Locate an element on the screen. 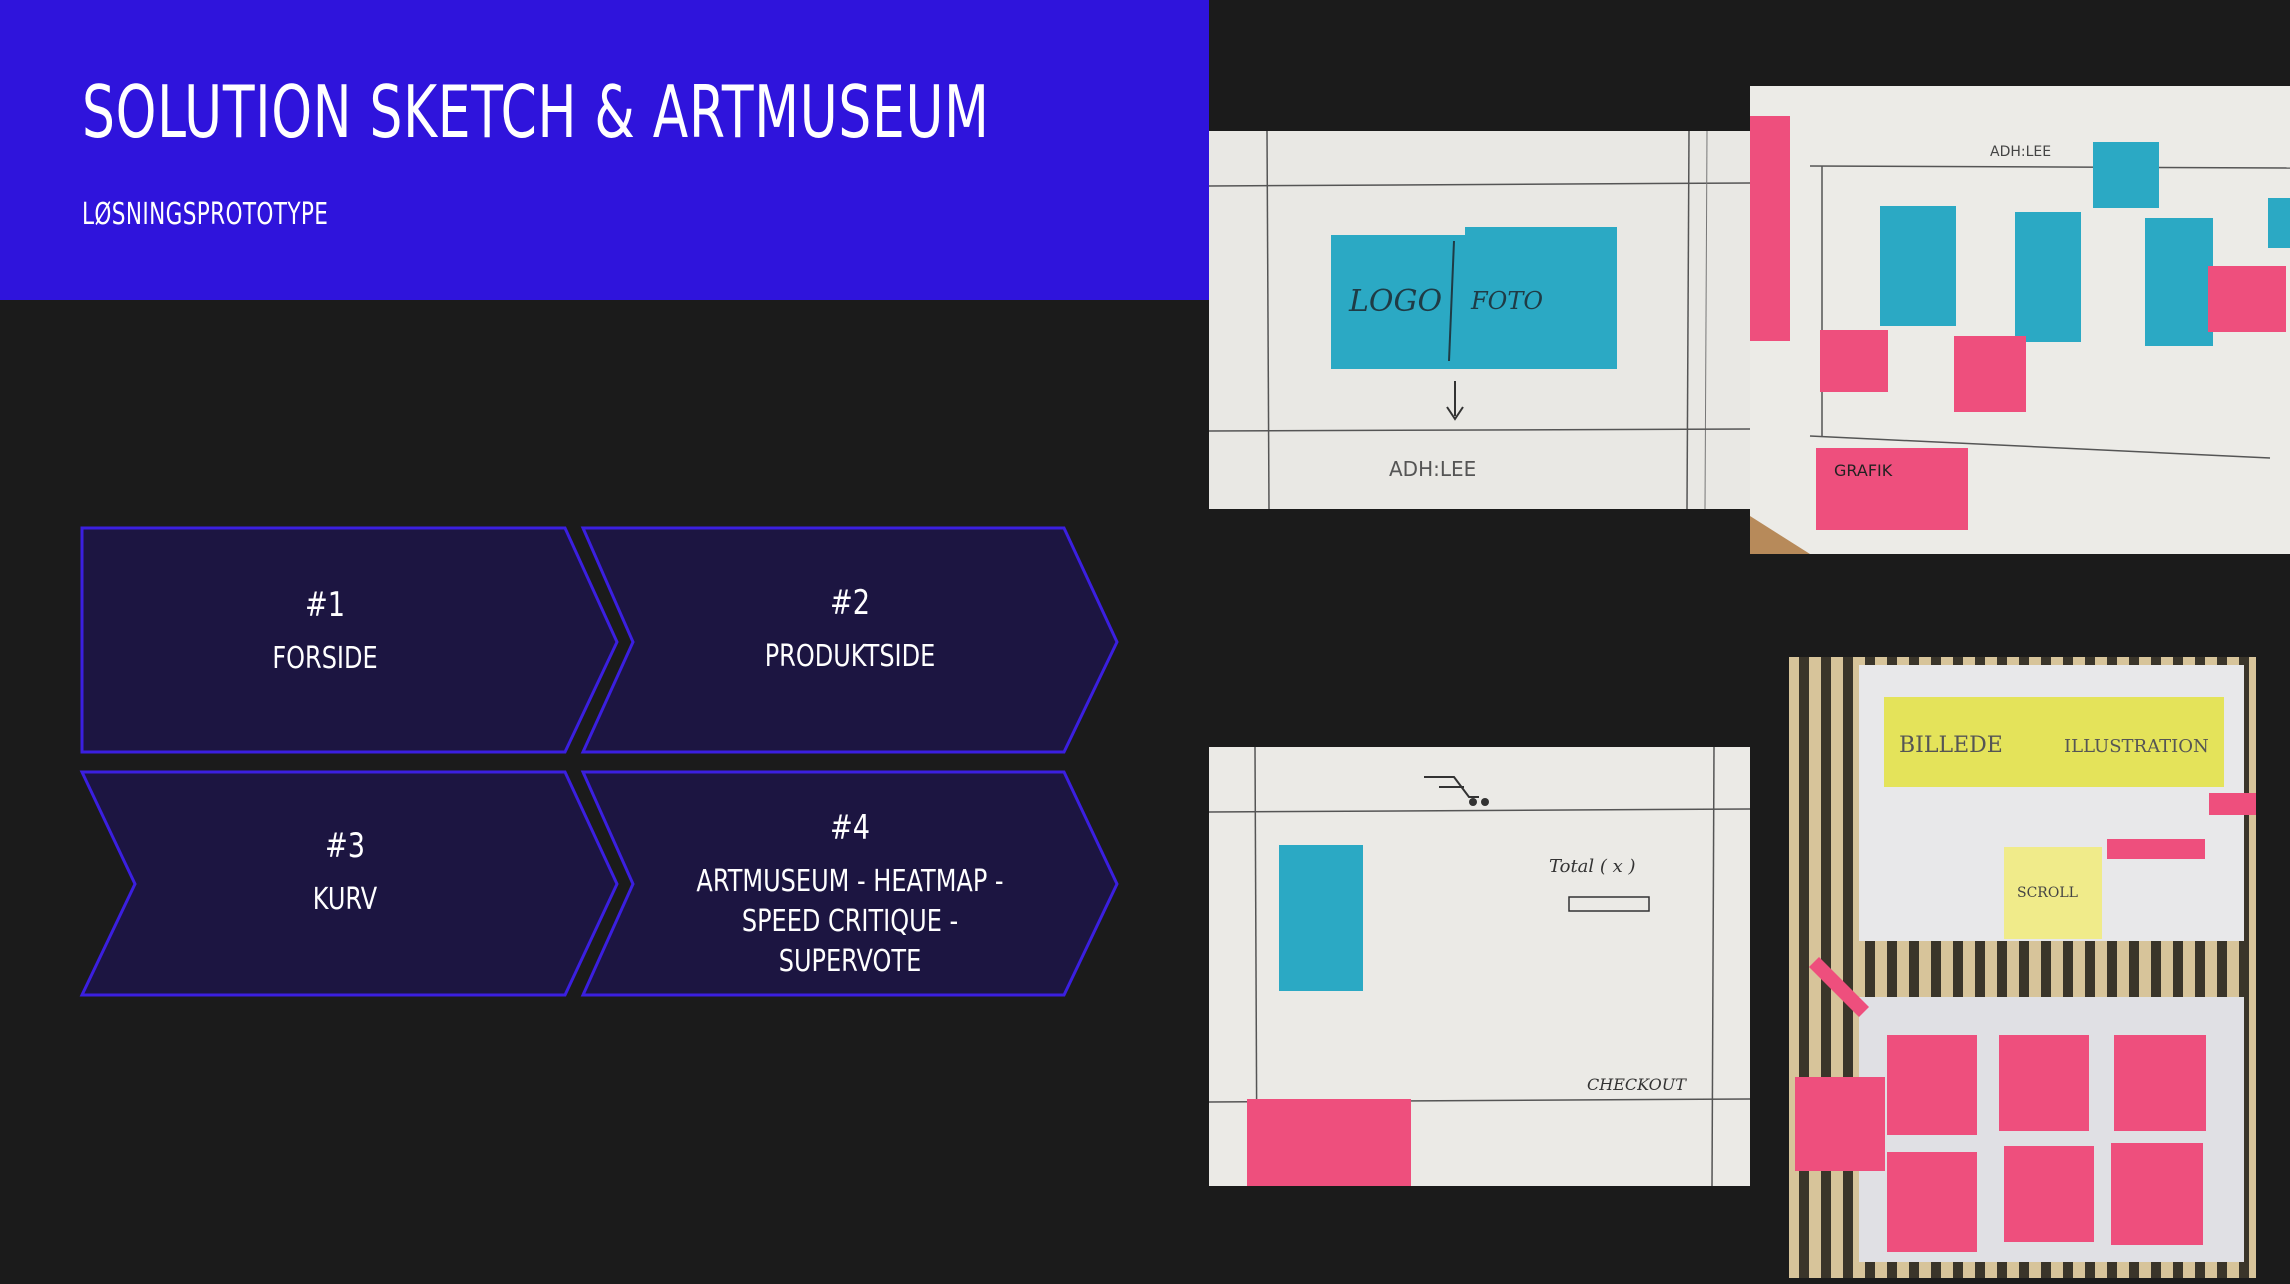 This screenshot has width=2290, height=1284. grafik-label: GRAFIK is located at coordinates (1863, 470).